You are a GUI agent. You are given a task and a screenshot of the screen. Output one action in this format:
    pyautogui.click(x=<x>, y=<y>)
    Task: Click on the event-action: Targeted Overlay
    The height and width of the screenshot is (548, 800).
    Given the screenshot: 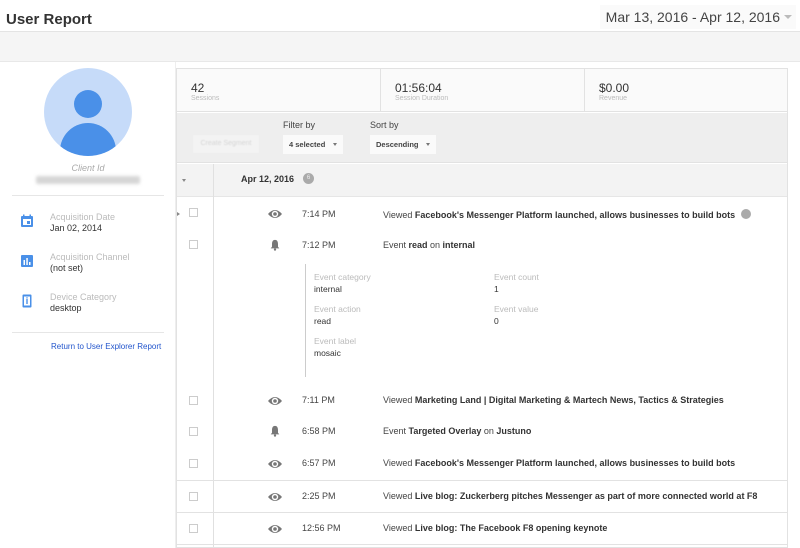 What is the action you would take?
    pyautogui.click(x=445, y=431)
    